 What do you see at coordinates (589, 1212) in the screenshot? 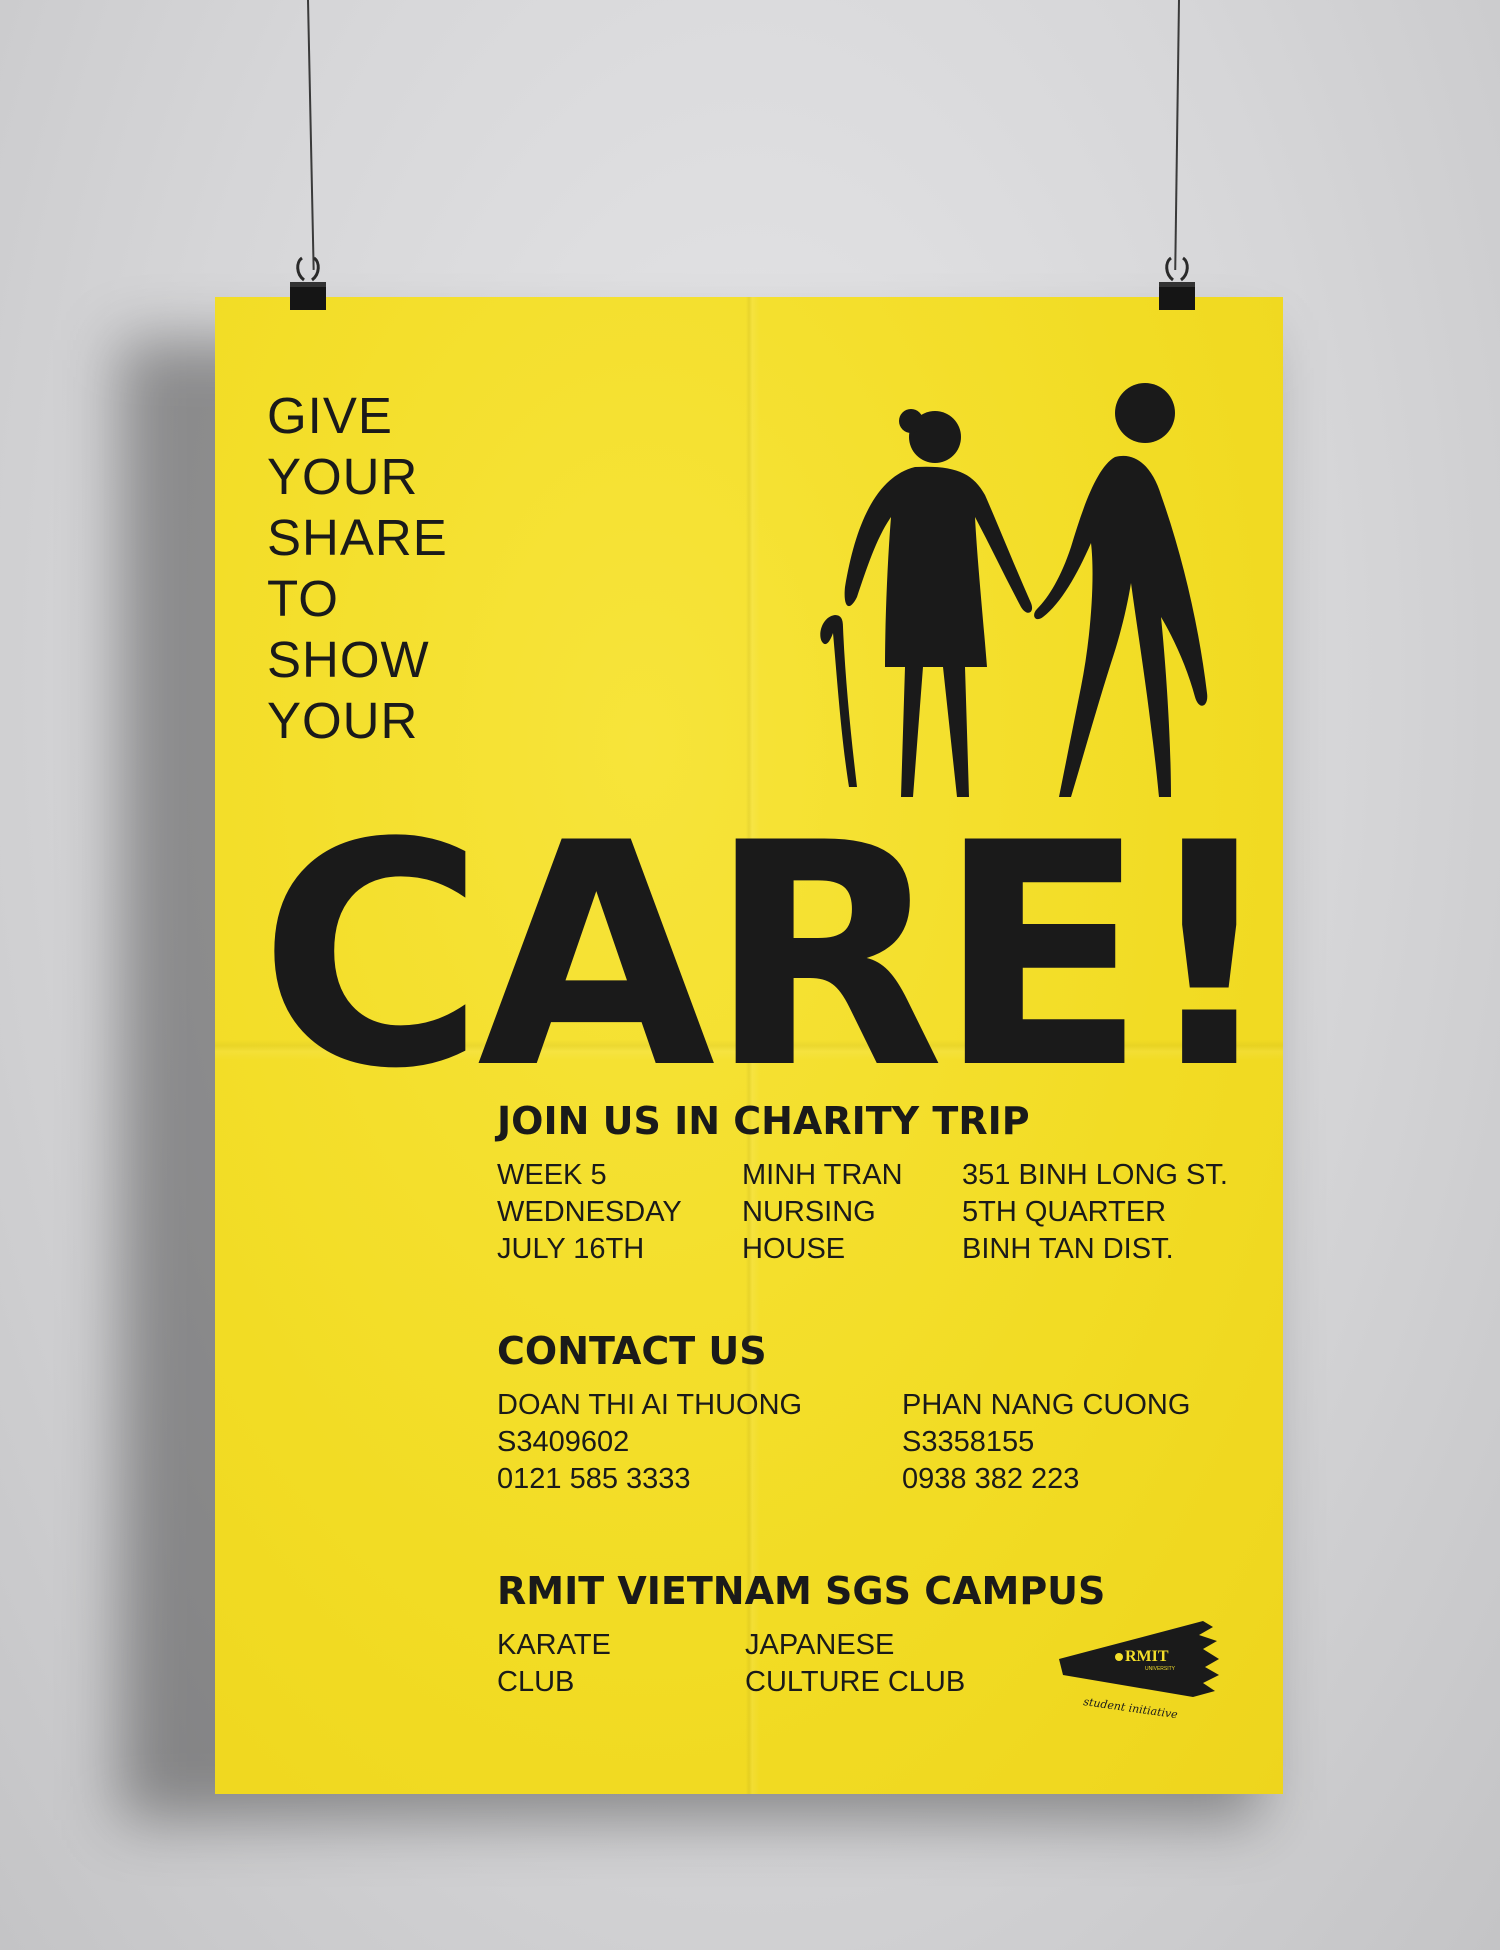
I see `event-when-line: WEDNESDAY` at bounding box center [589, 1212].